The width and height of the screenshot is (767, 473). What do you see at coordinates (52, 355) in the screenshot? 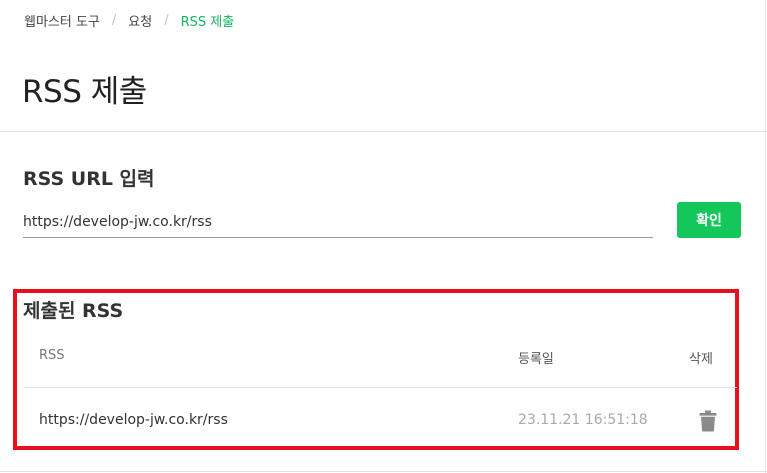
I see `column-header-rss: RSS` at bounding box center [52, 355].